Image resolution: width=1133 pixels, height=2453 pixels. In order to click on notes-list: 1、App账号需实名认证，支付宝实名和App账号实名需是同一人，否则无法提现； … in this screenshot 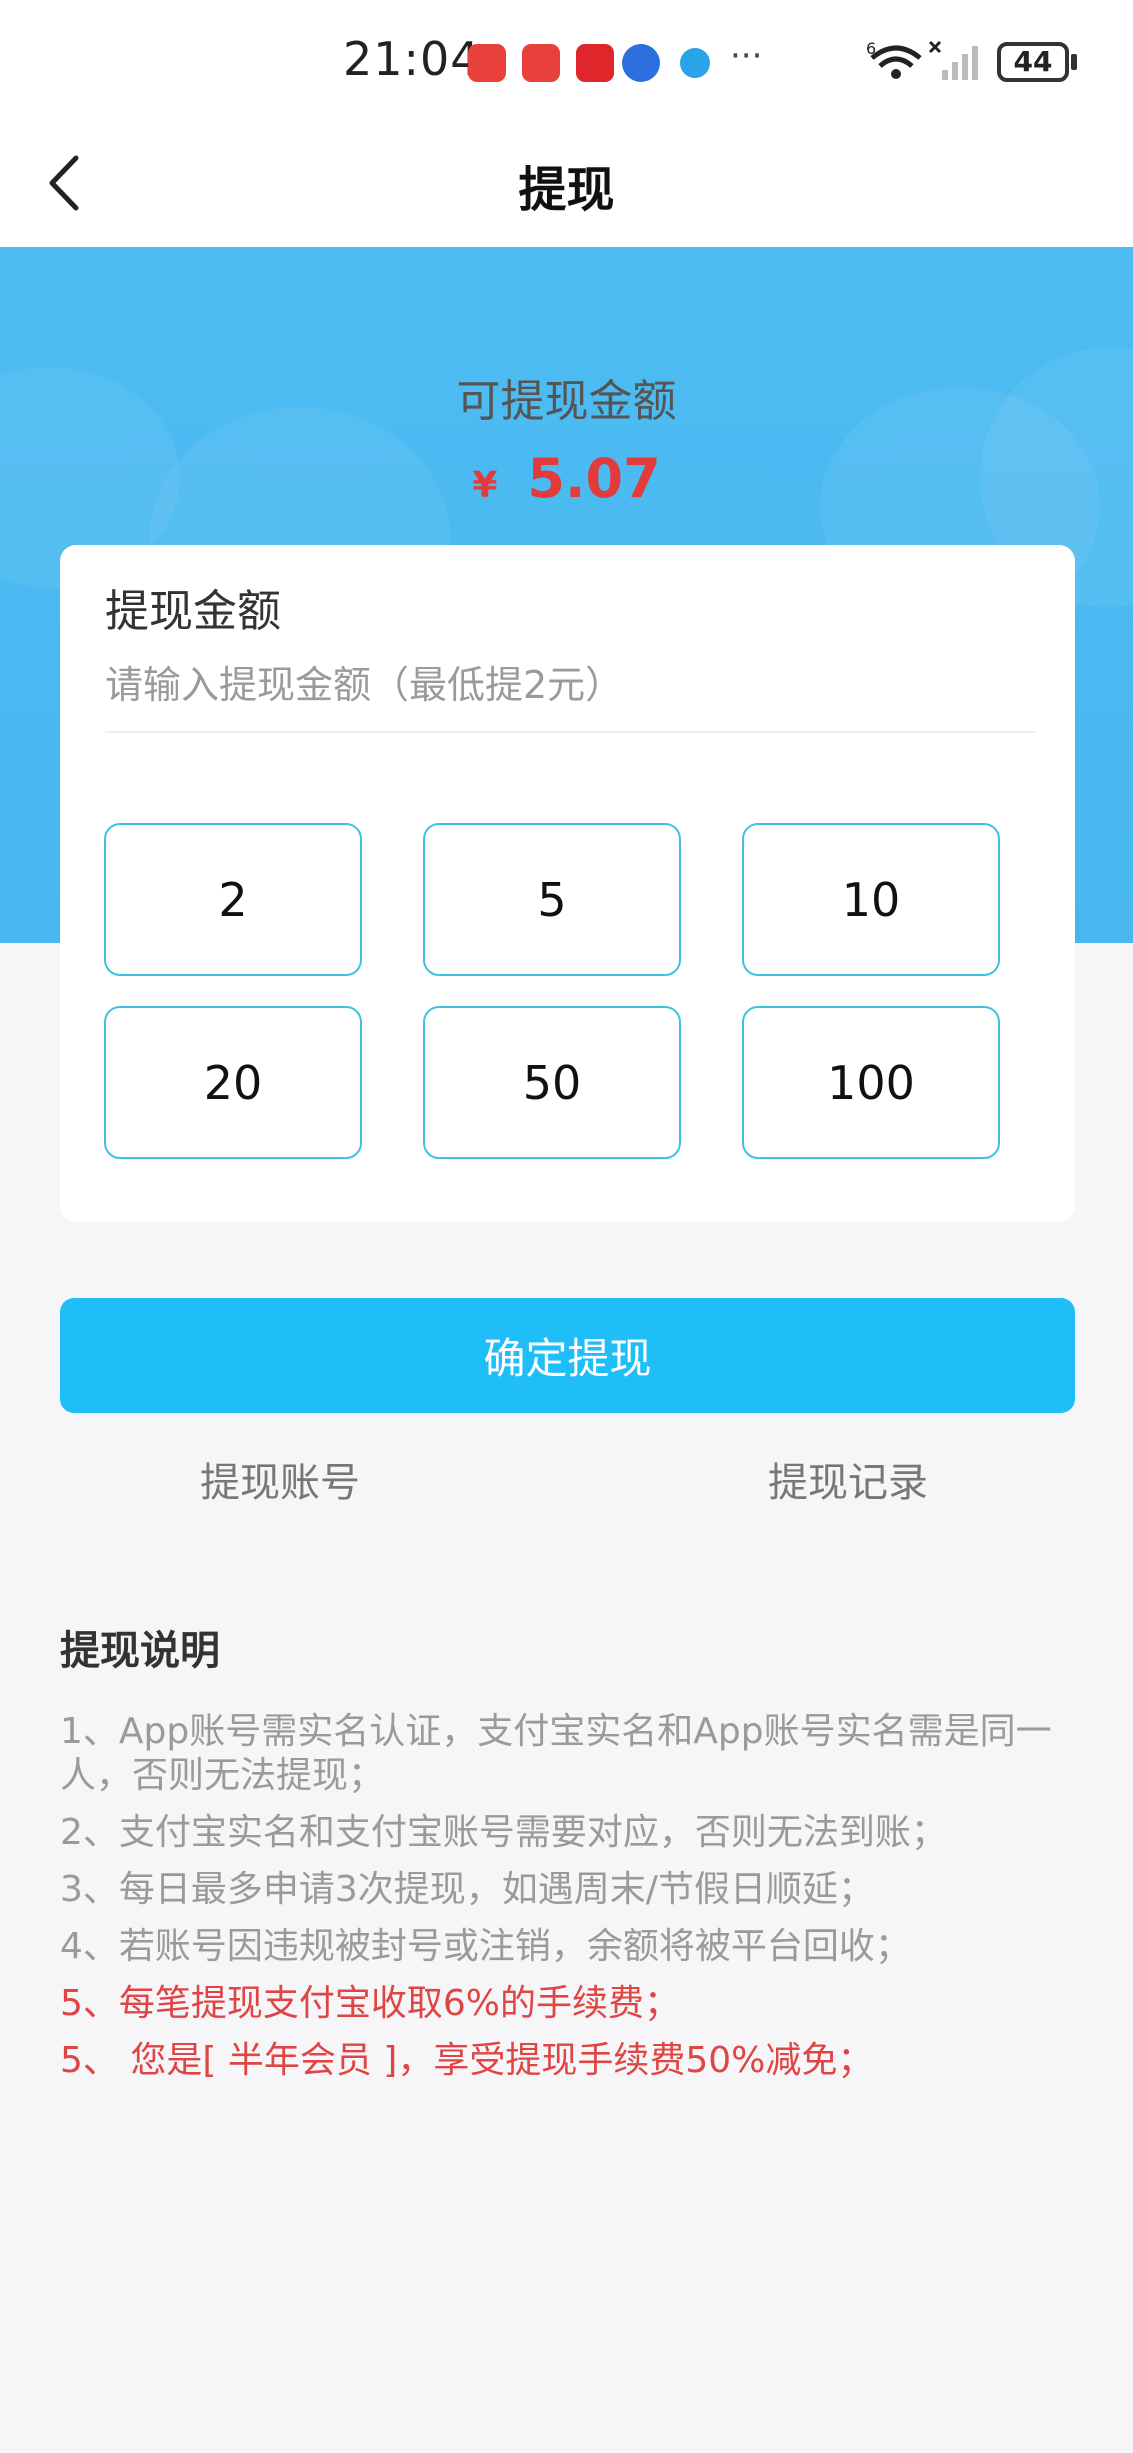, I will do `click(565, 1903)`.